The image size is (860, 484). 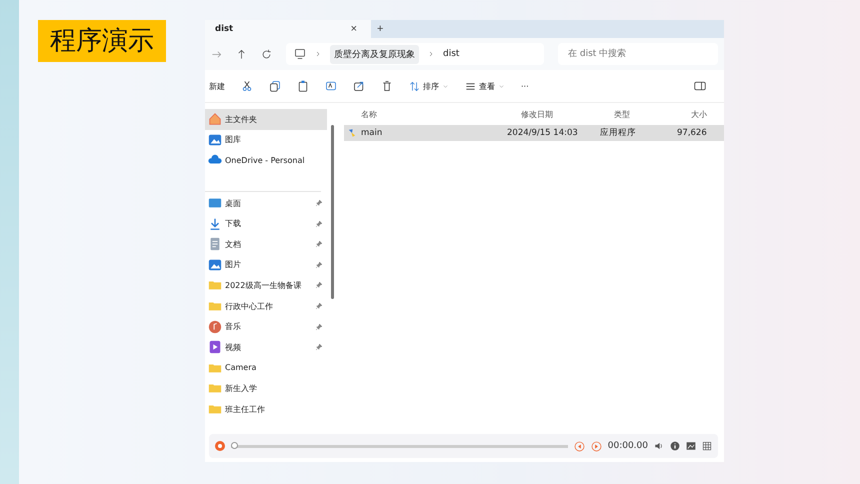 What do you see at coordinates (579, 446) in the screenshot?
I see `rewind-icon` at bounding box center [579, 446].